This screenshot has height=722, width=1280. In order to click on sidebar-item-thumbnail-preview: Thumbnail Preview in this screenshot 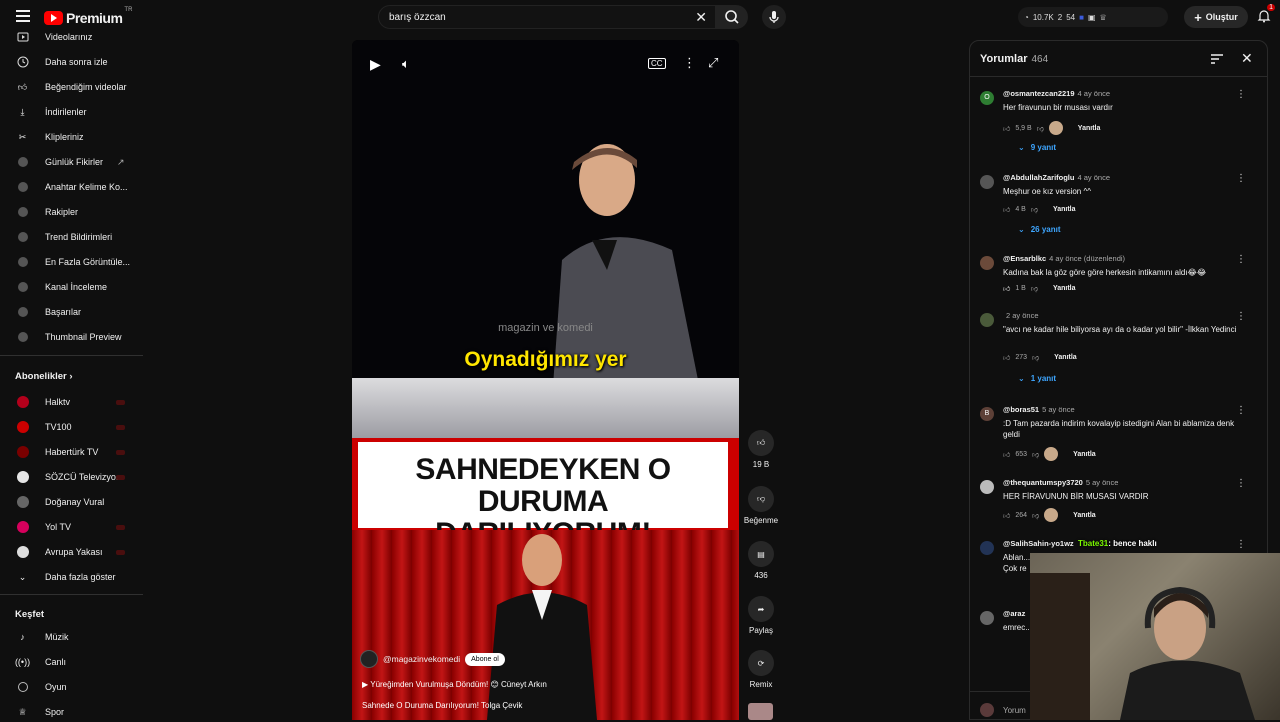, I will do `click(72, 337)`.